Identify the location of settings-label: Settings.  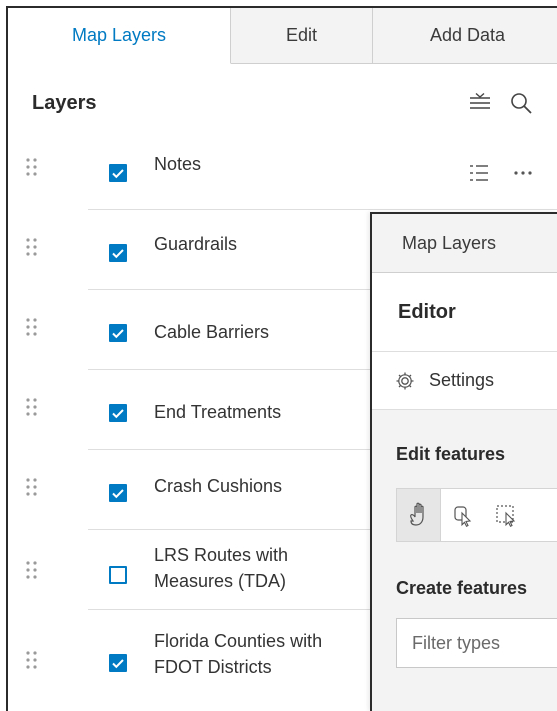
(462, 380).